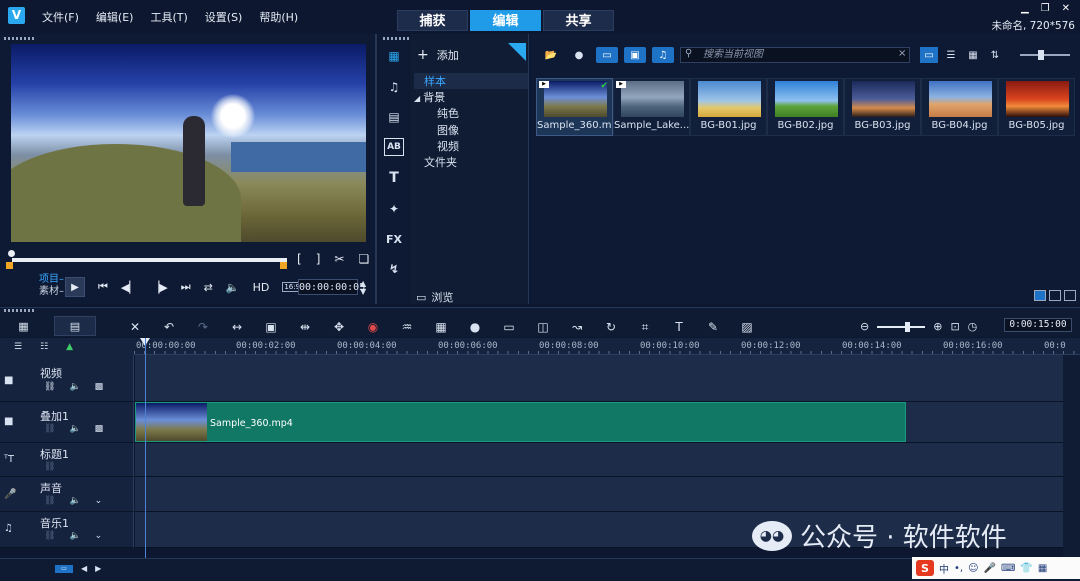  I want to click on thumbnail-item: BG-B05.jpg, so click(1036, 107).